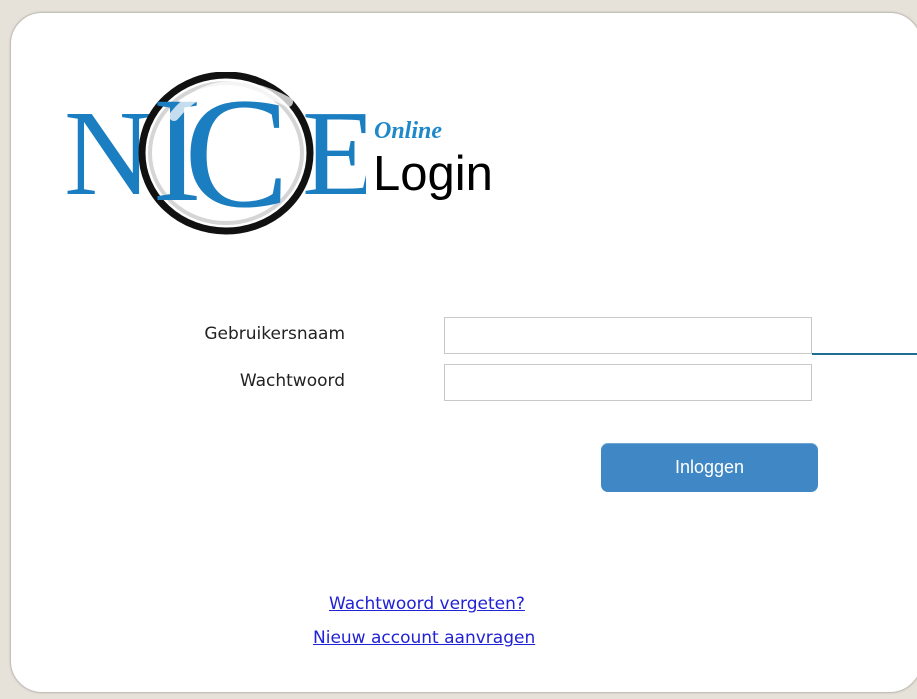 The height and width of the screenshot is (699, 917). What do you see at coordinates (628, 335) in the screenshot?
I see `username-input` at bounding box center [628, 335].